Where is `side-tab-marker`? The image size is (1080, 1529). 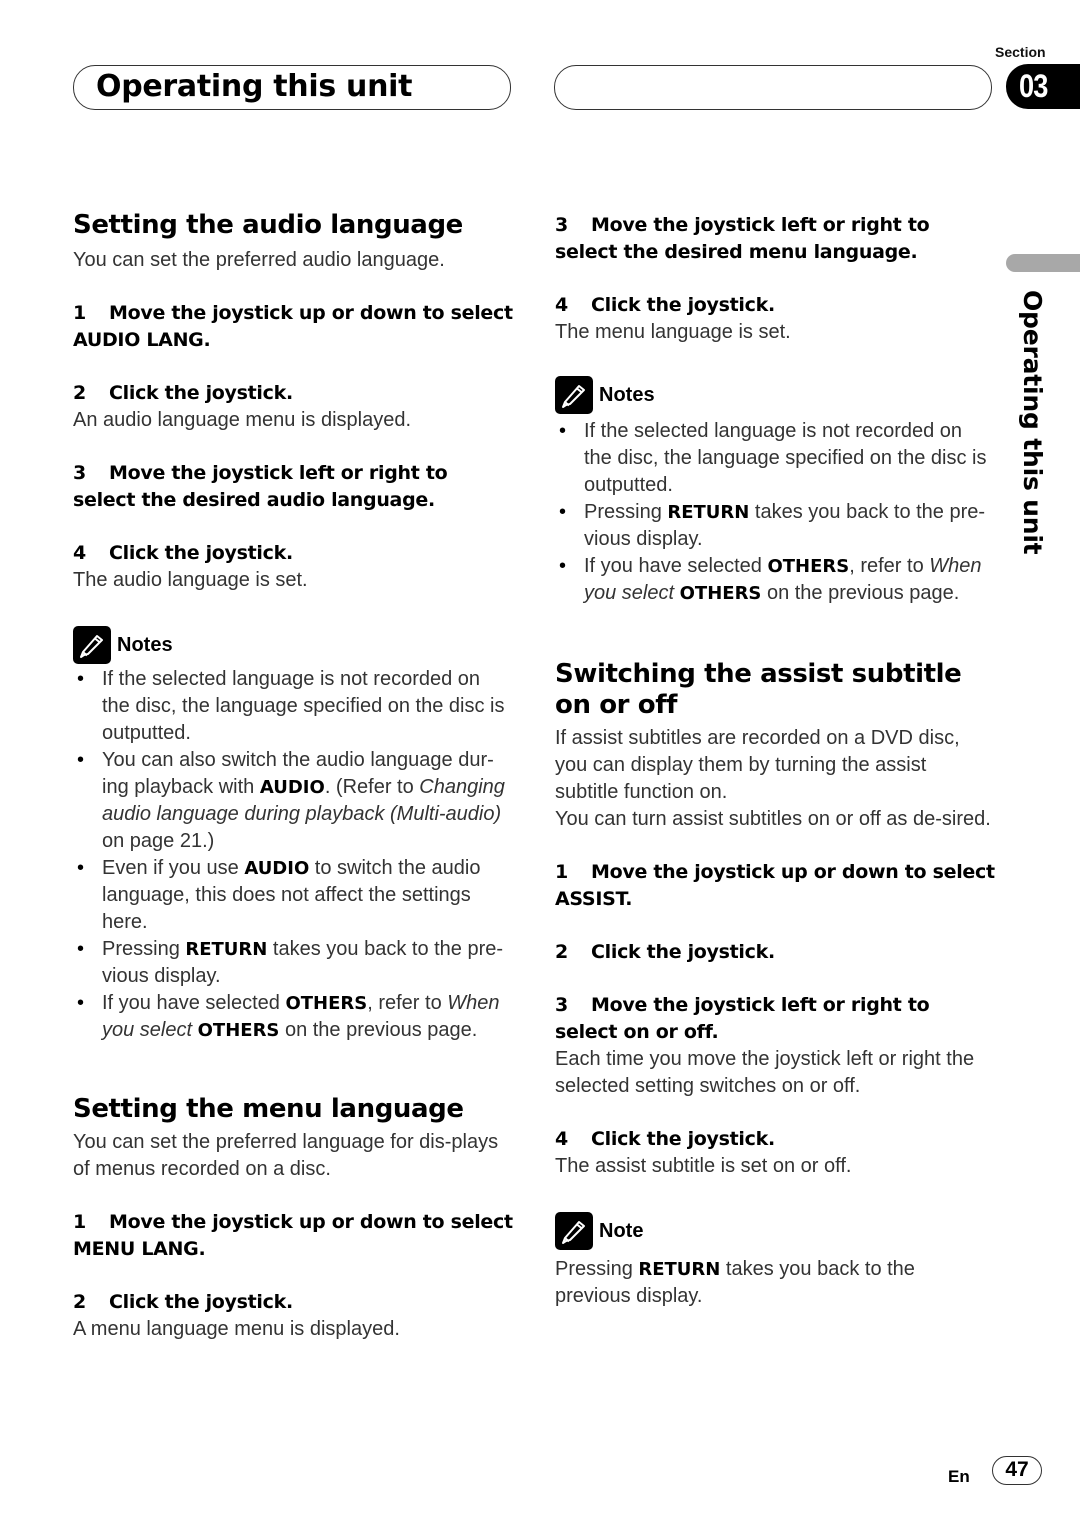
side-tab-marker is located at coordinates (1043, 263).